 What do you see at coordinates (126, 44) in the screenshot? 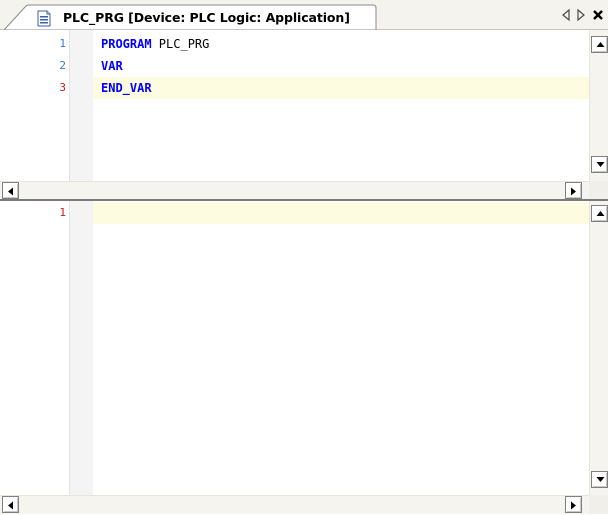
I see `keyword-token: PROGRAM` at bounding box center [126, 44].